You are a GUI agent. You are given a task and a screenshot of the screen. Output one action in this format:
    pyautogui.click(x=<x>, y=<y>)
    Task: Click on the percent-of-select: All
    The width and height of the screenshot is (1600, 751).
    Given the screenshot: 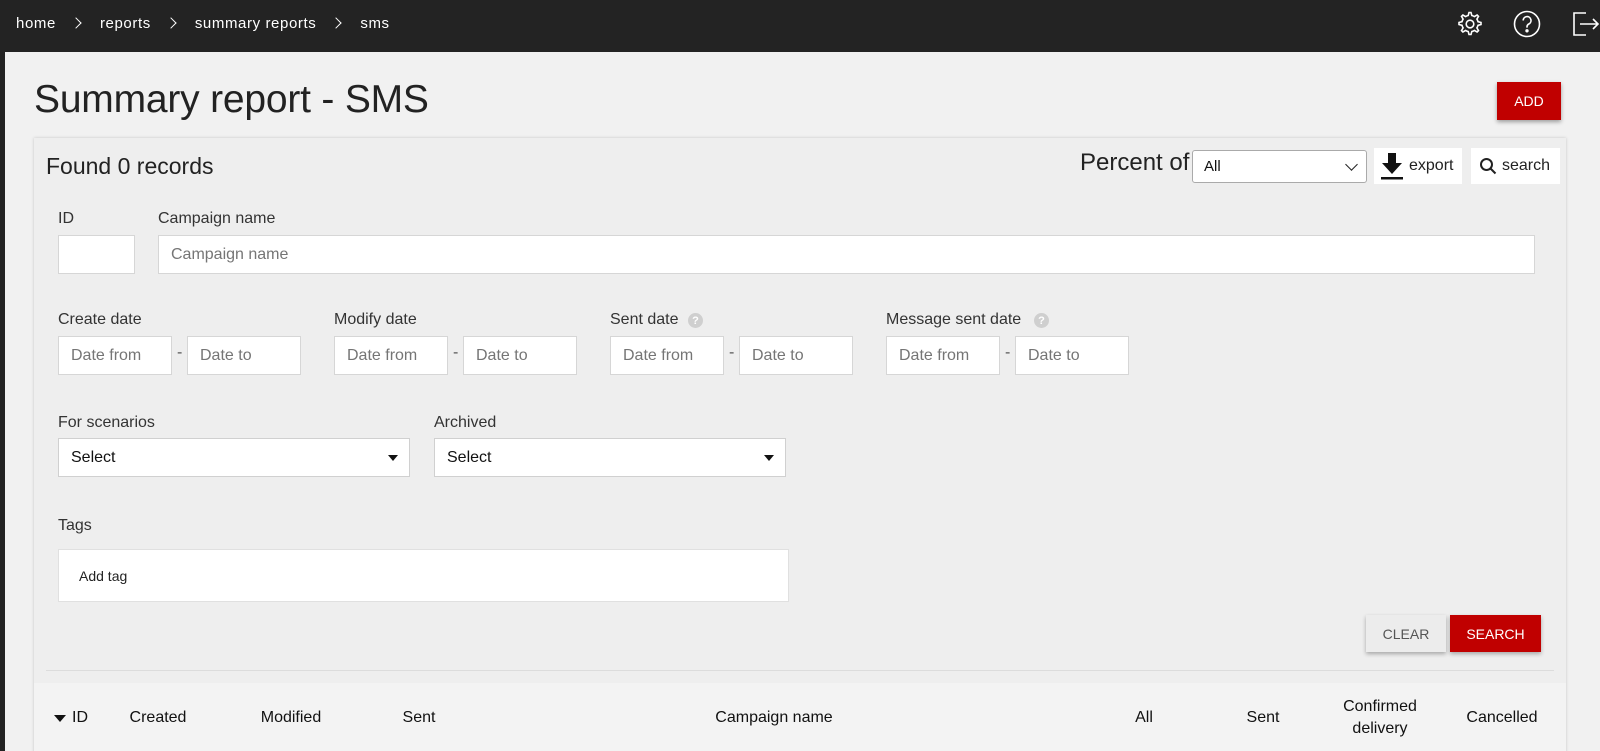 What is the action you would take?
    pyautogui.click(x=1279, y=166)
    